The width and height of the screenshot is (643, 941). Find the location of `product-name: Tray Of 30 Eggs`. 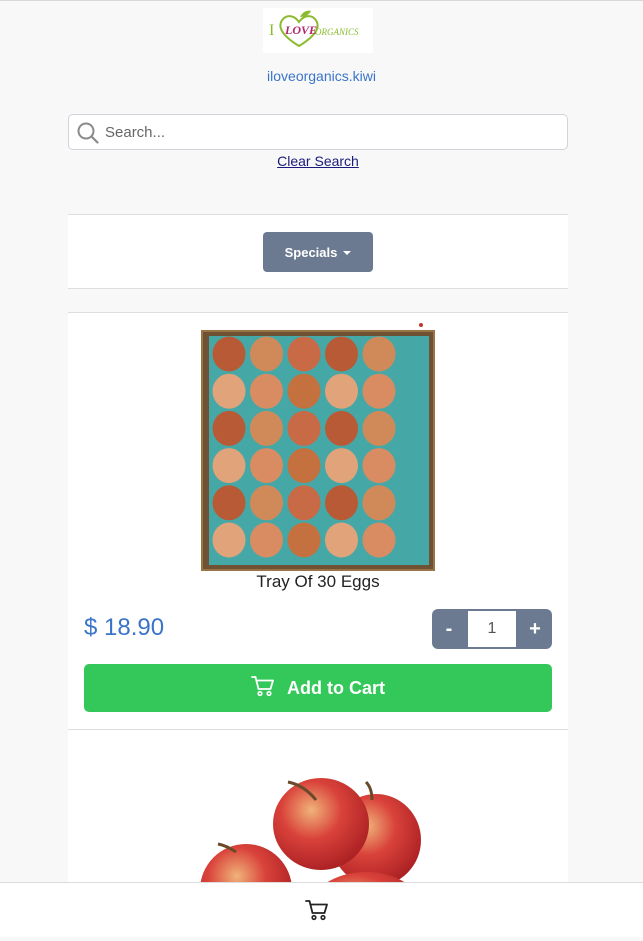

product-name: Tray Of 30 Eggs is located at coordinates (318, 581).